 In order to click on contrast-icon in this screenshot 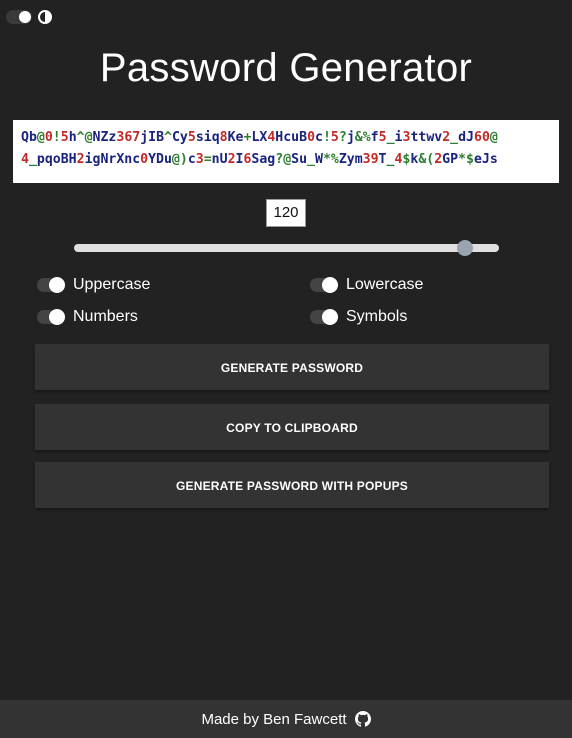, I will do `click(45, 17)`.